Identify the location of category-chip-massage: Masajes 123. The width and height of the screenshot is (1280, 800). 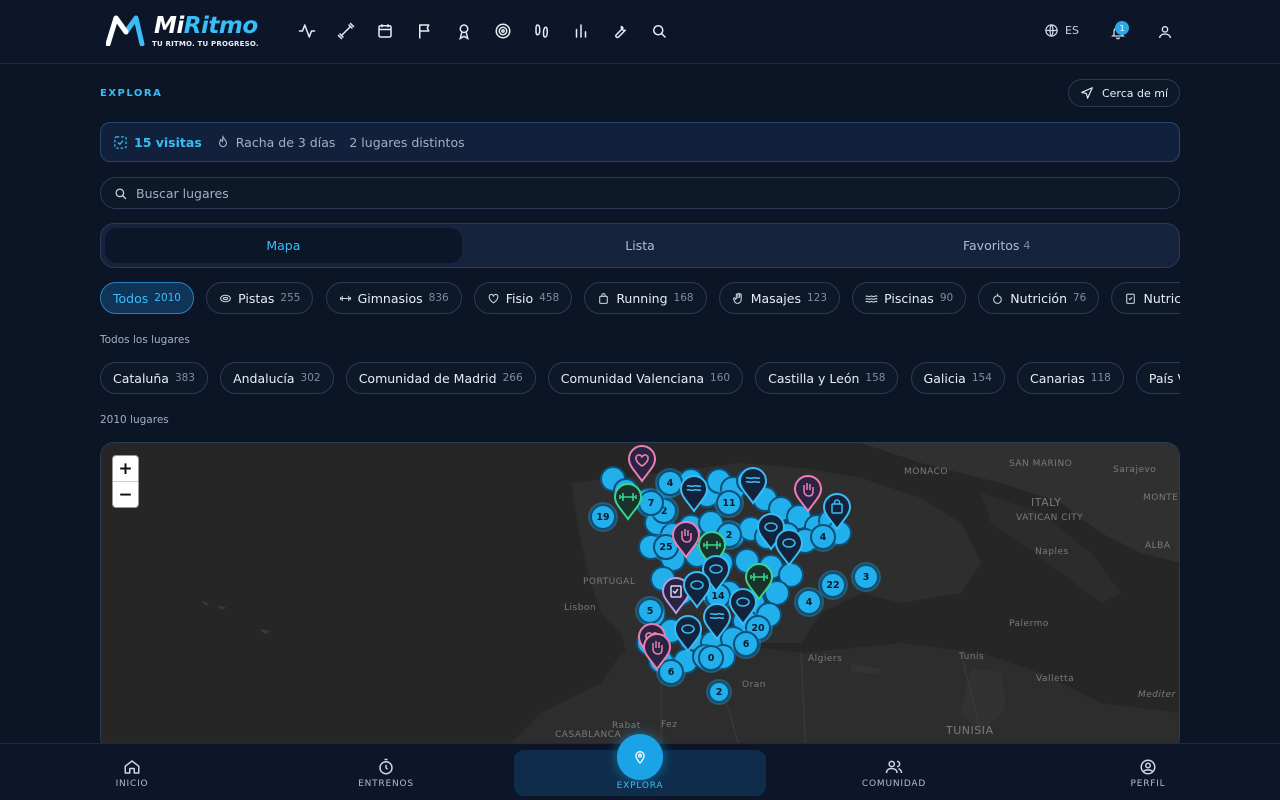
(779, 298).